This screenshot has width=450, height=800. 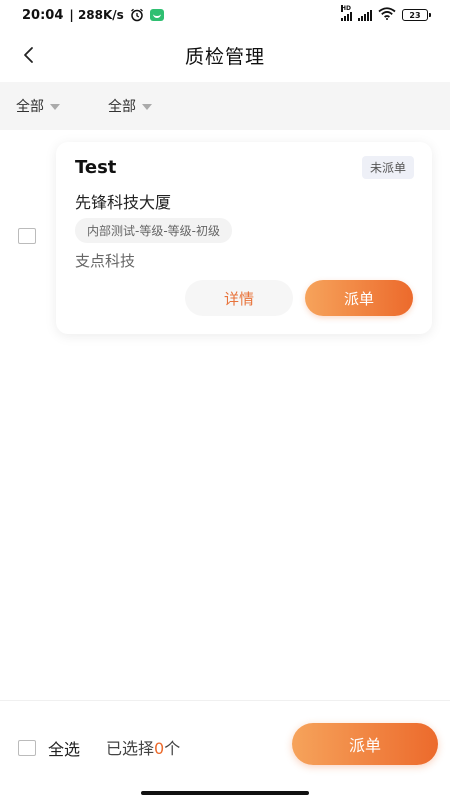 What do you see at coordinates (365, 744) in the screenshot?
I see `batch-dispatch-button: 派单` at bounding box center [365, 744].